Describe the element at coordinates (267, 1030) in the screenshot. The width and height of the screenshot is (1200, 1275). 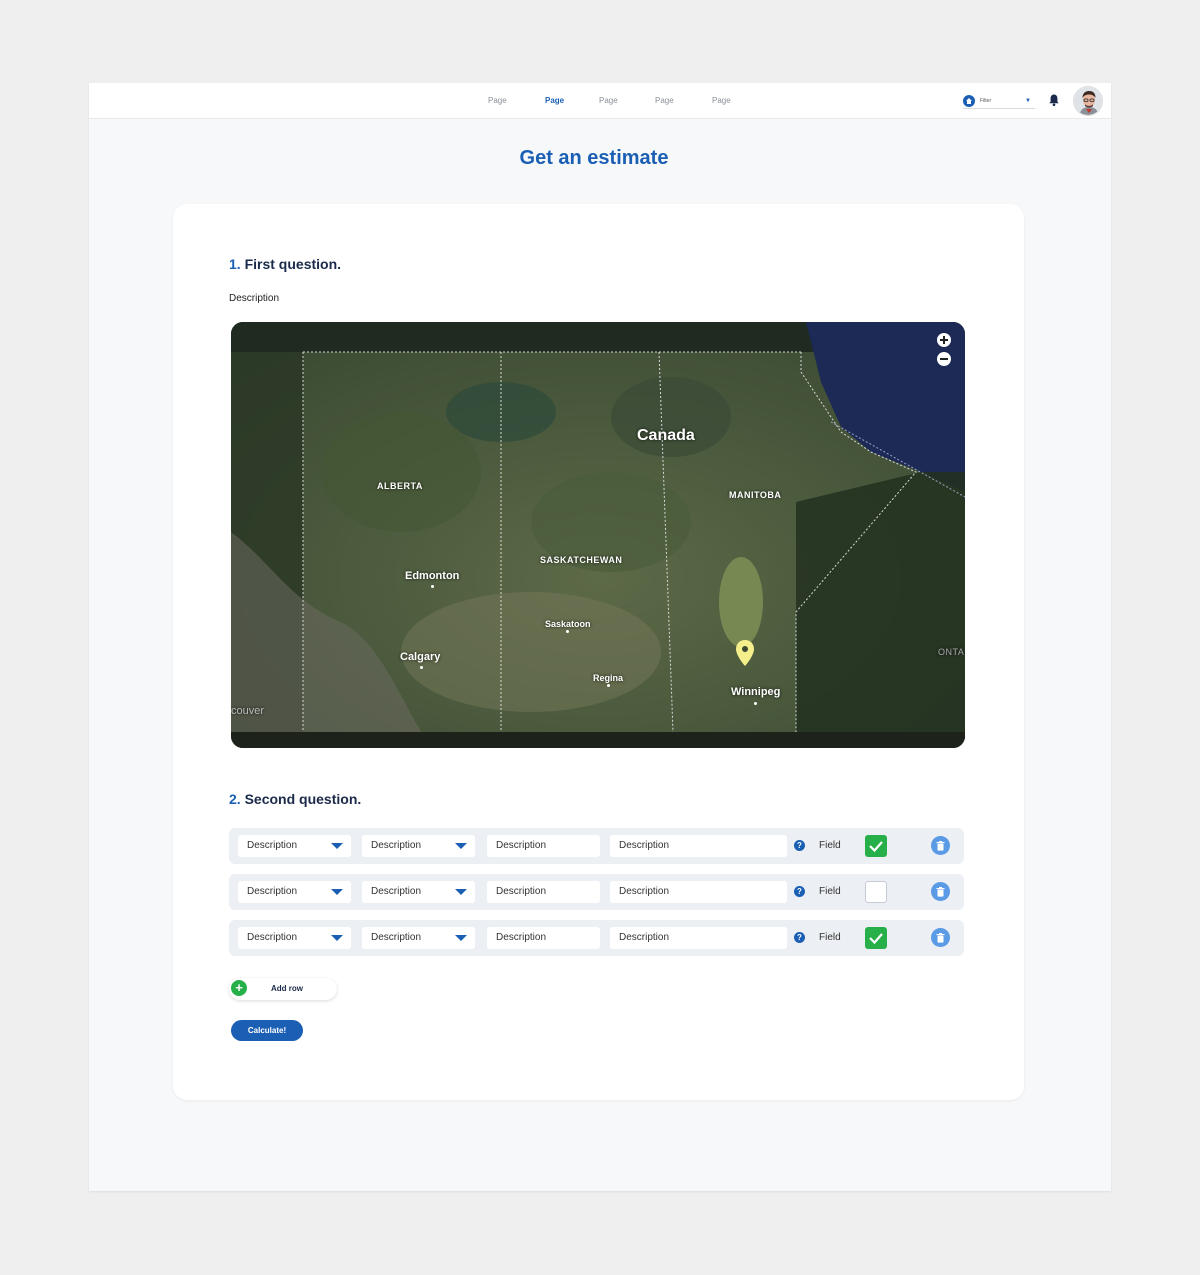
I see `calculate-button: Calculate!` at that location.